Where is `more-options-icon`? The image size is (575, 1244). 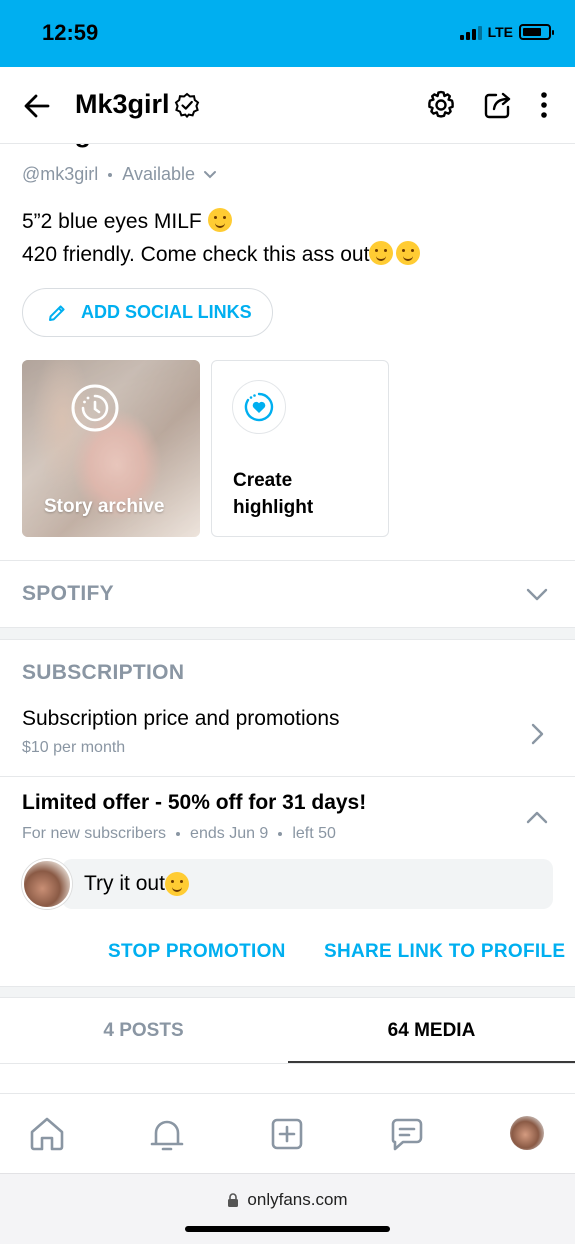
more-options-icon is located at coordinates (544, 105).